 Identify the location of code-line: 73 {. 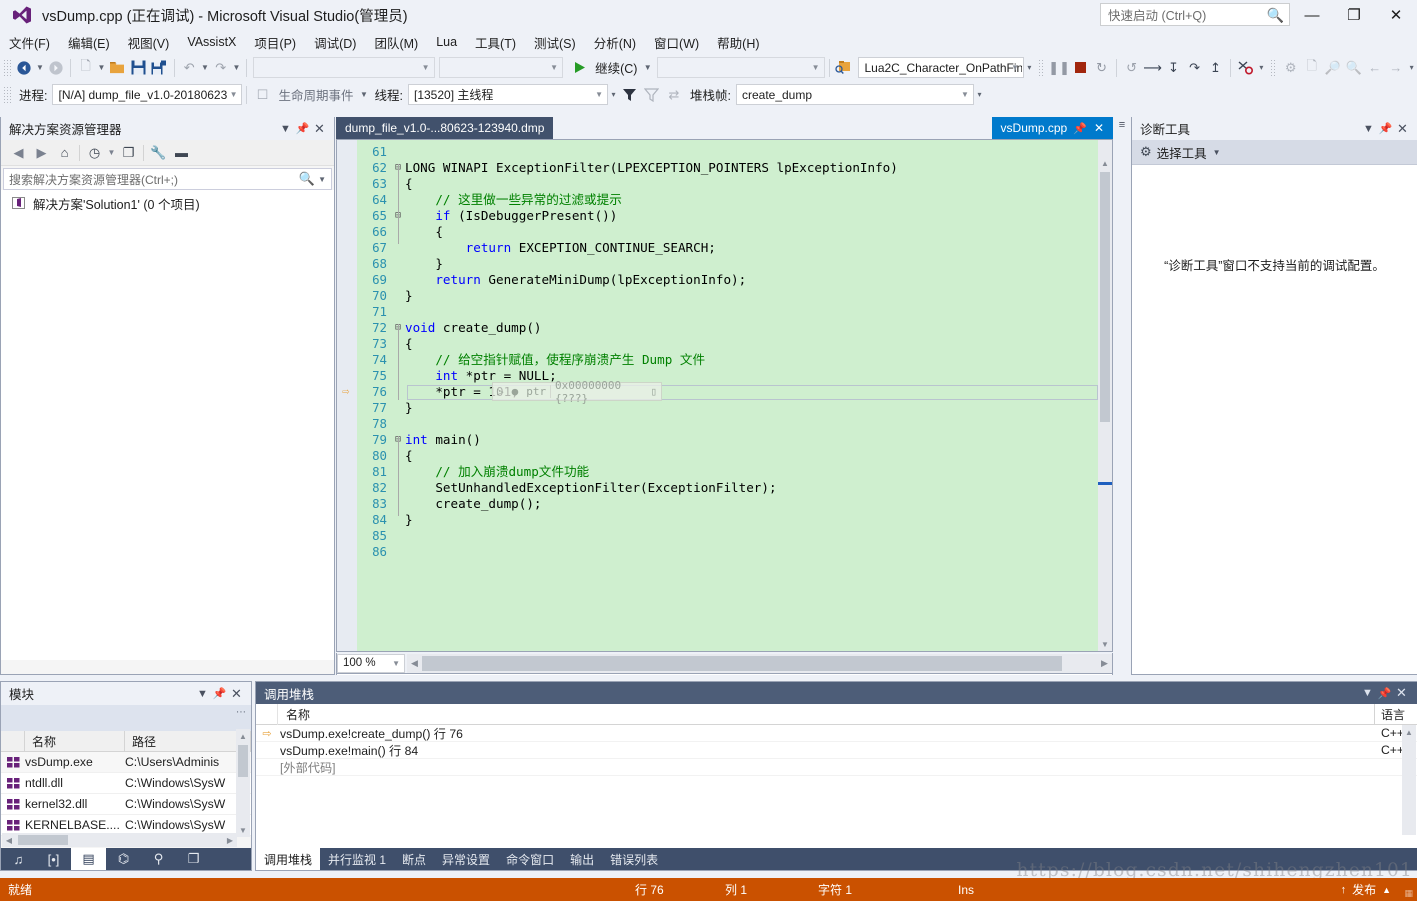
(717, 344).